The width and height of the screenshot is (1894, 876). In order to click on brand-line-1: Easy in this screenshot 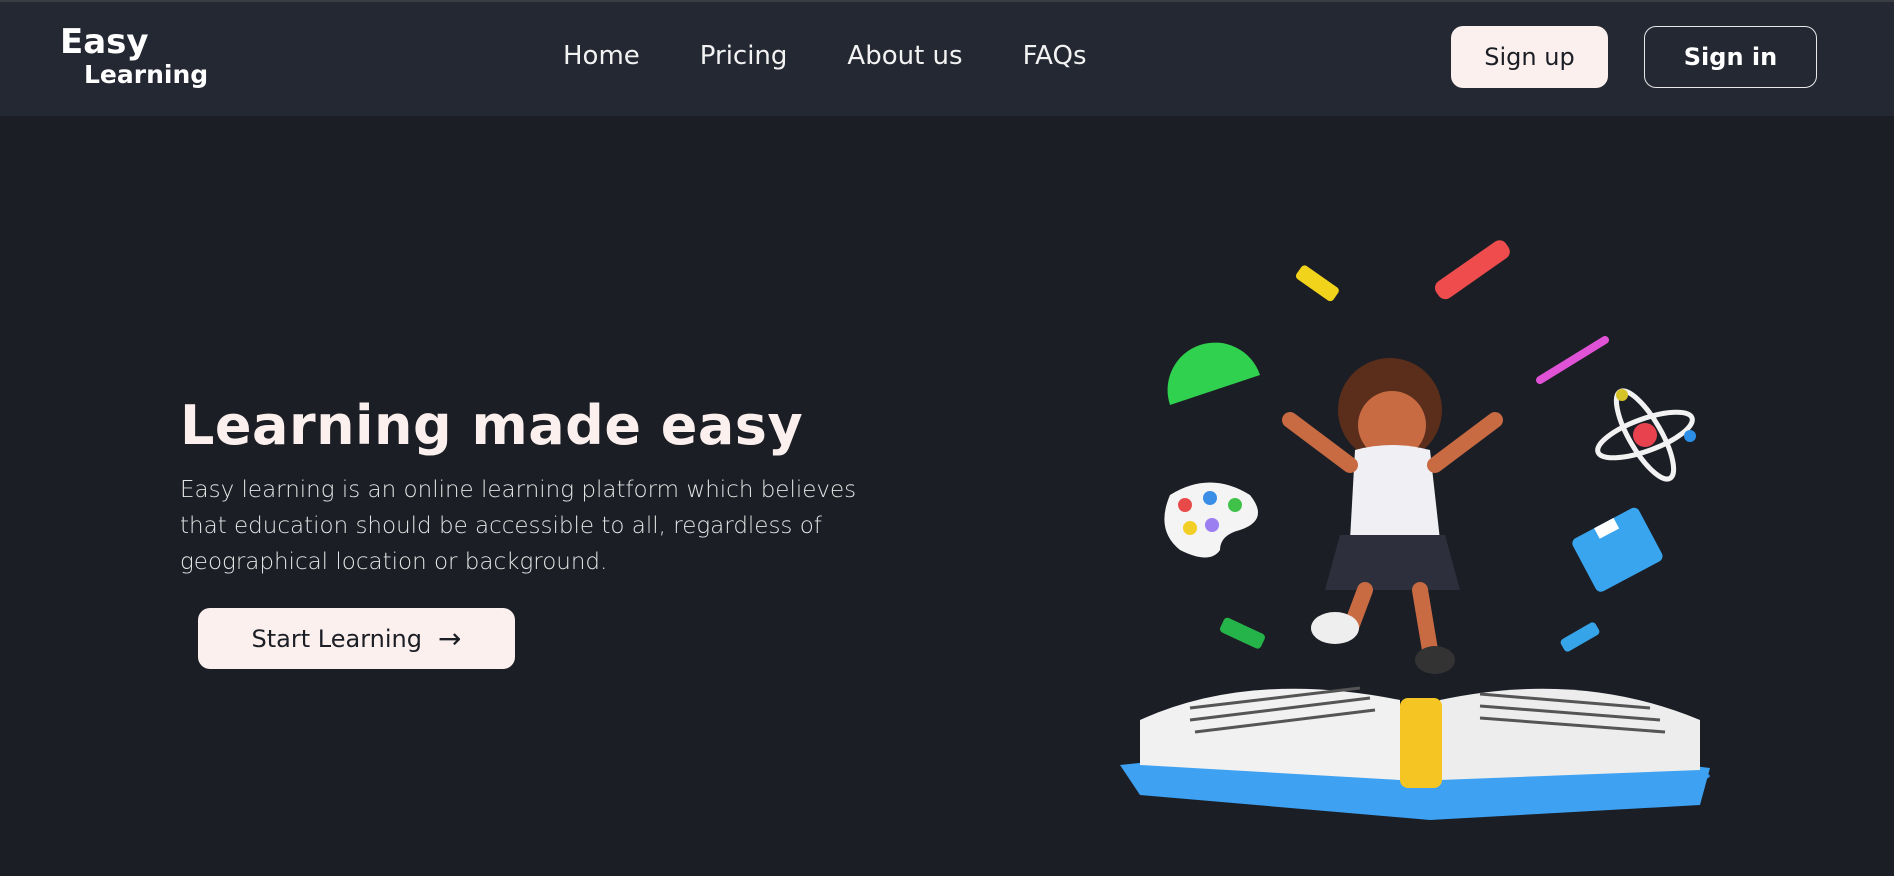, I will do `click(104, 42)`.